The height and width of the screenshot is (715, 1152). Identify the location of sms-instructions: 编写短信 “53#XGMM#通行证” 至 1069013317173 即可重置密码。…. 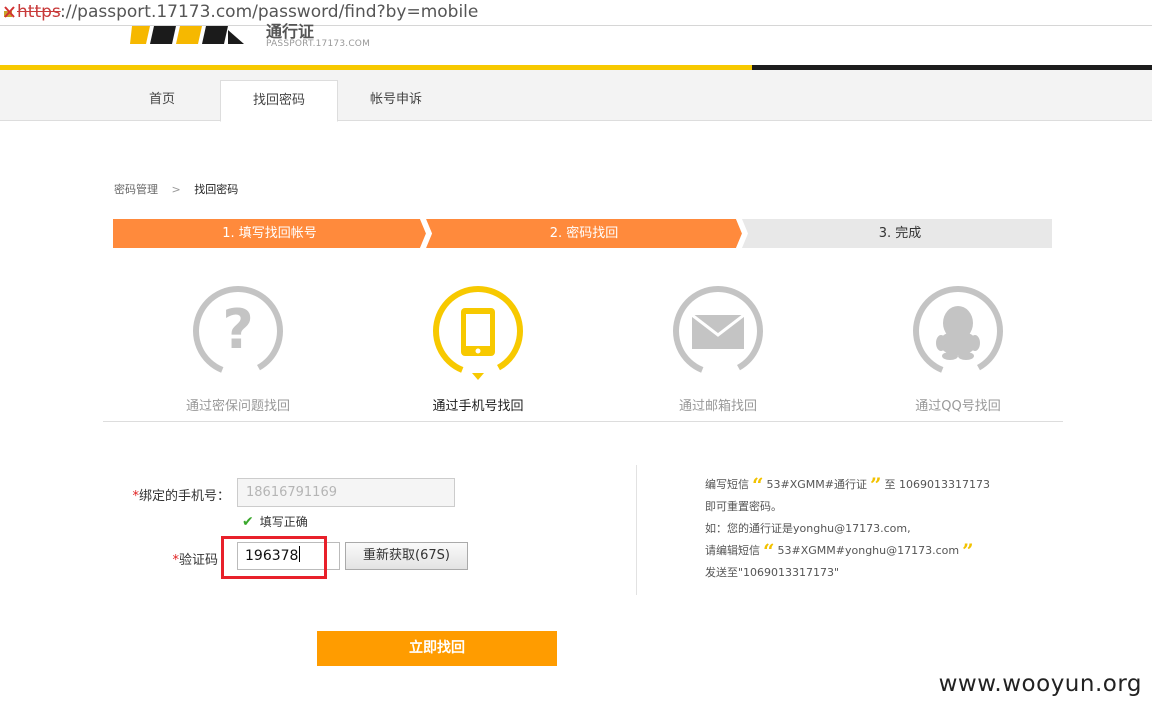
(847, 526).